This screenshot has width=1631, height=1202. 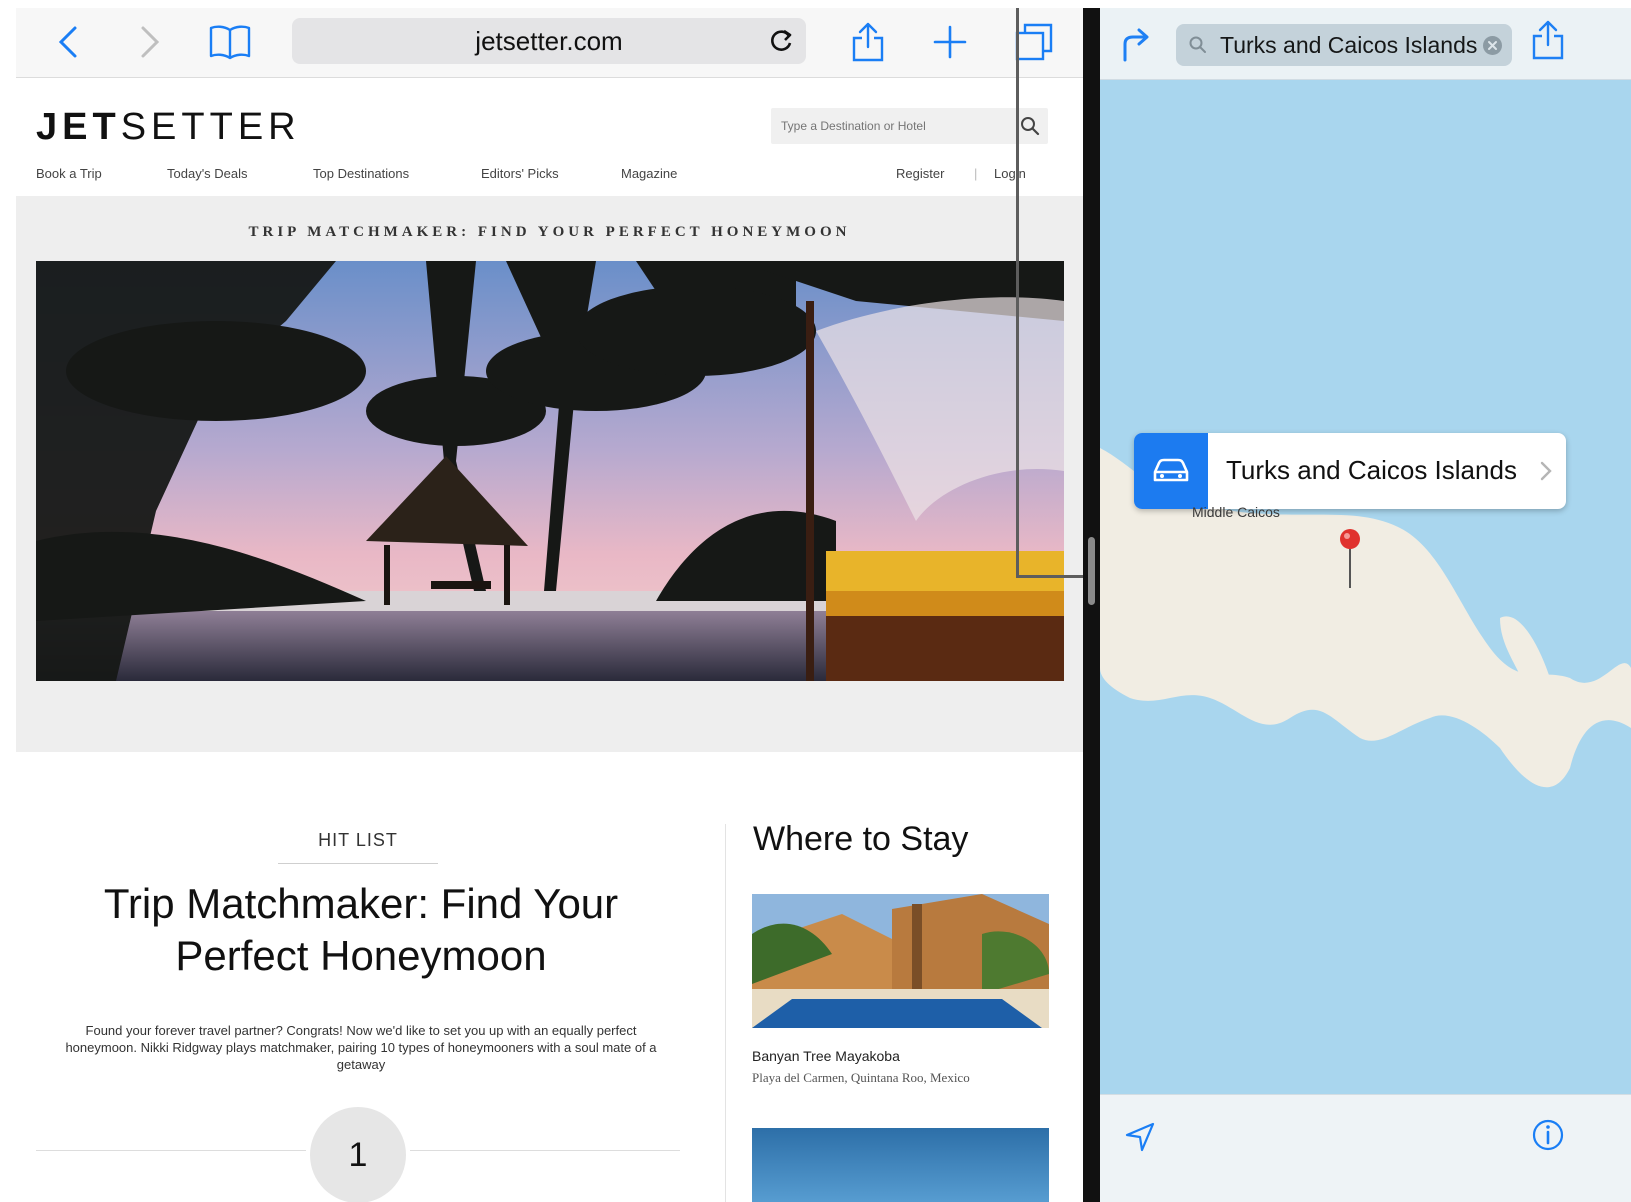 What do you see at coordinates (361, 173) in the screenshot?
I see `nav-top-destinations: Top Destinations` at bounding box center [361, 173].